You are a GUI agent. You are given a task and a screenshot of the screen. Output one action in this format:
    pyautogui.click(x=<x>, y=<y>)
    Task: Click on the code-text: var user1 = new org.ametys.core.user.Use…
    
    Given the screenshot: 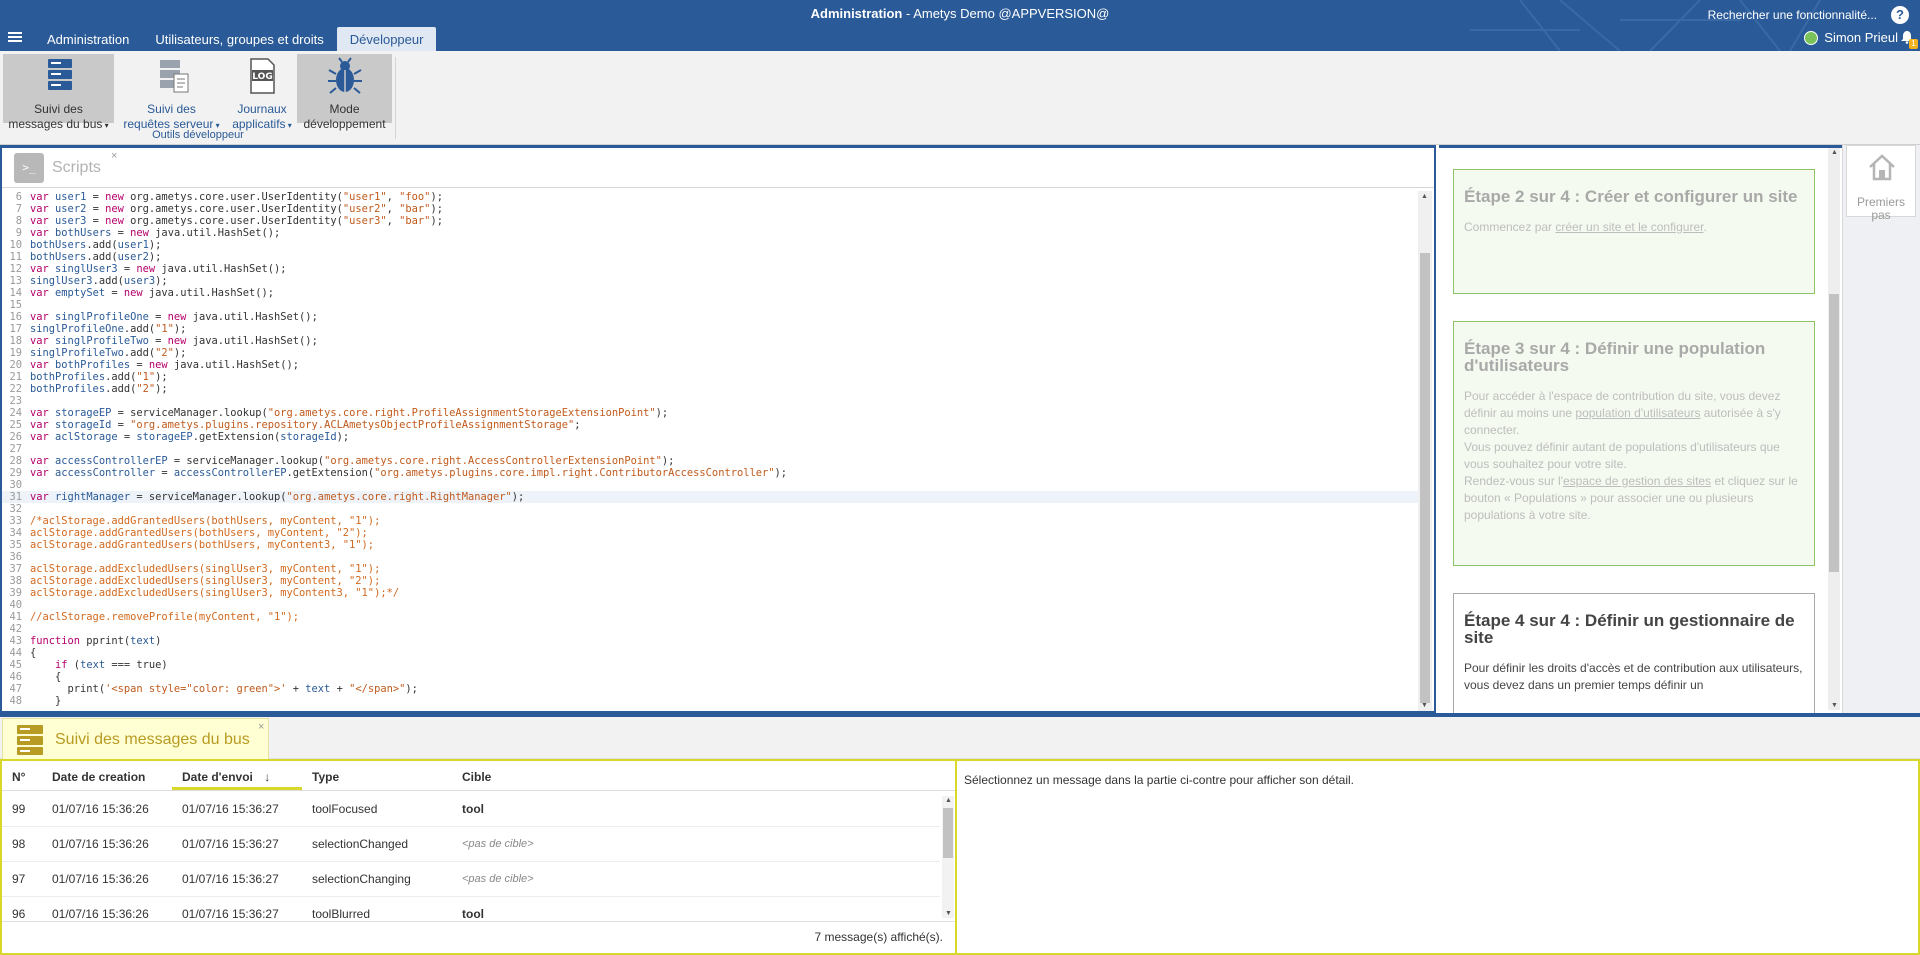 What is the action you would take?
    pyautogui.click(x=236, y=197)
    